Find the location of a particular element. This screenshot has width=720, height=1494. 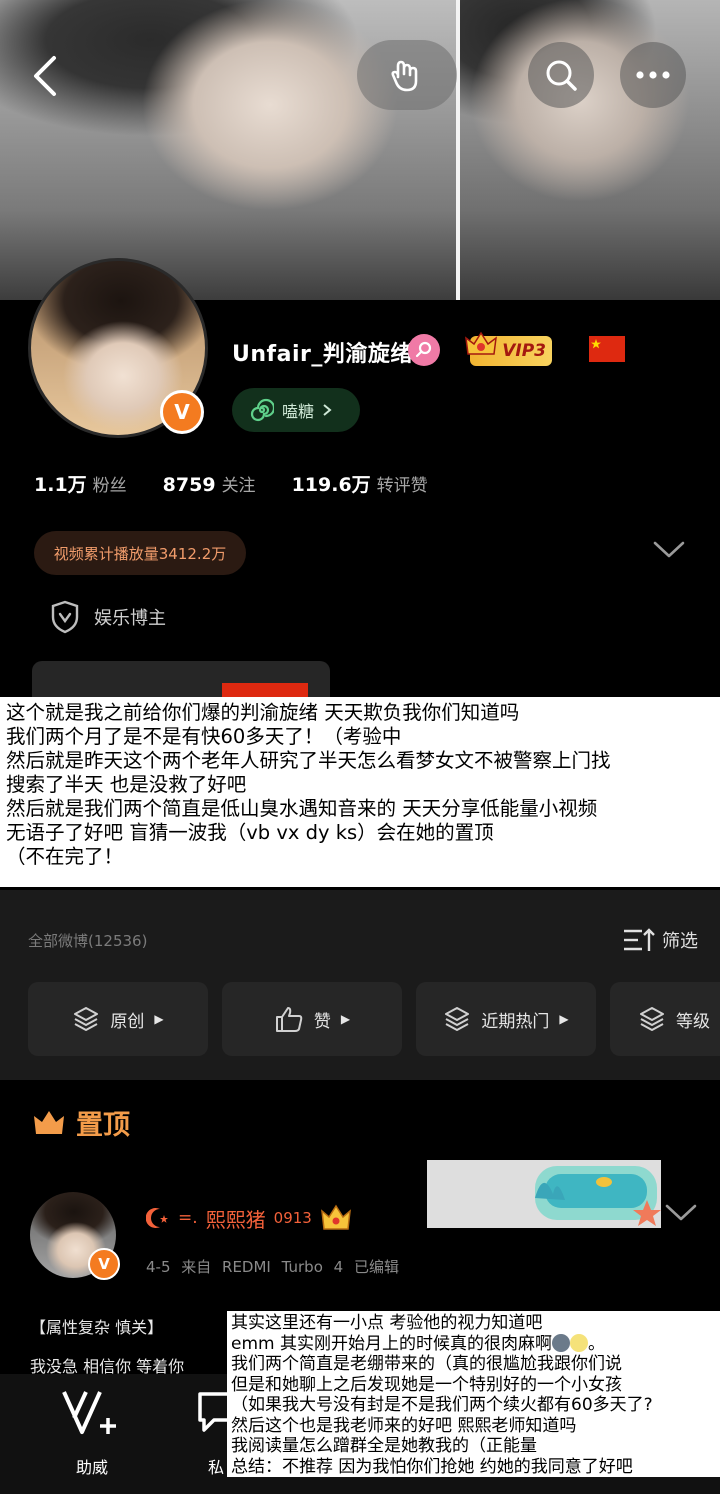

stat-value: 1.1万 is located at coordinates (60, 485).